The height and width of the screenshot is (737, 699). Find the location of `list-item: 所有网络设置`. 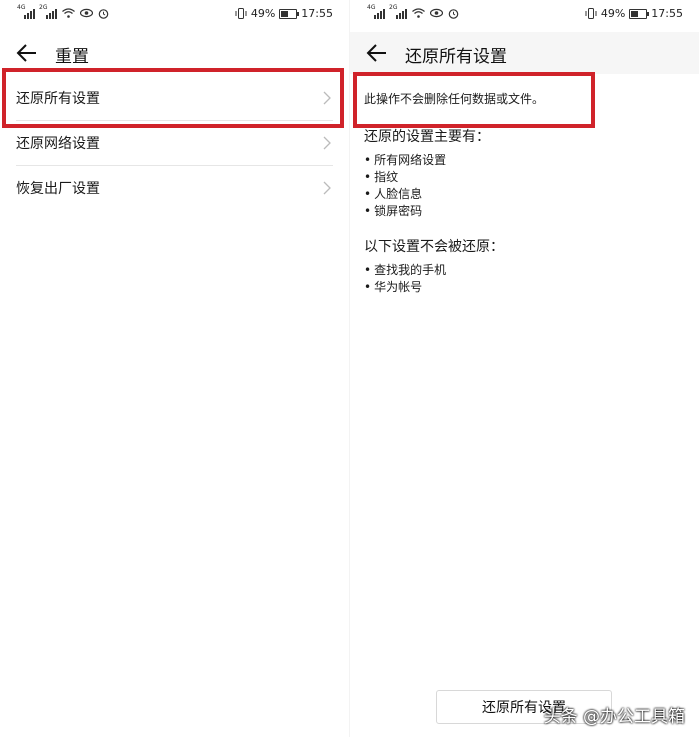

list-item: 所有网络设置 is located at coordinates (524, 160).